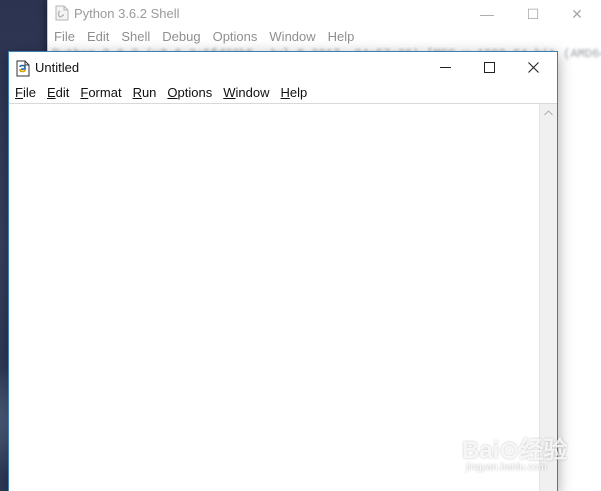 This screenshot has width=601, height=491. I want to click on menu-file: File, so click(25, 92).